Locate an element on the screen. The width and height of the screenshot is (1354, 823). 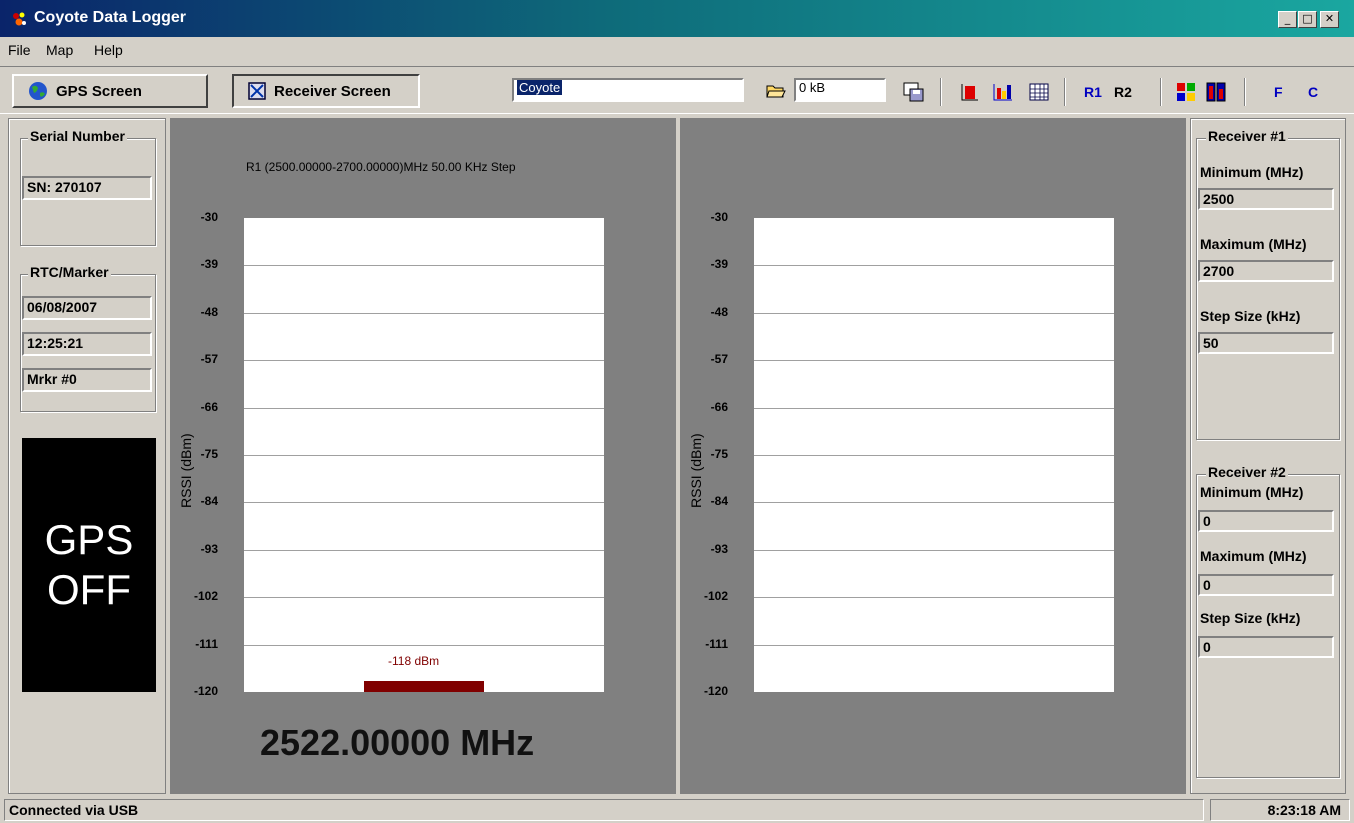
logger-name-field: Coyote is located at coordinates (628, 90).